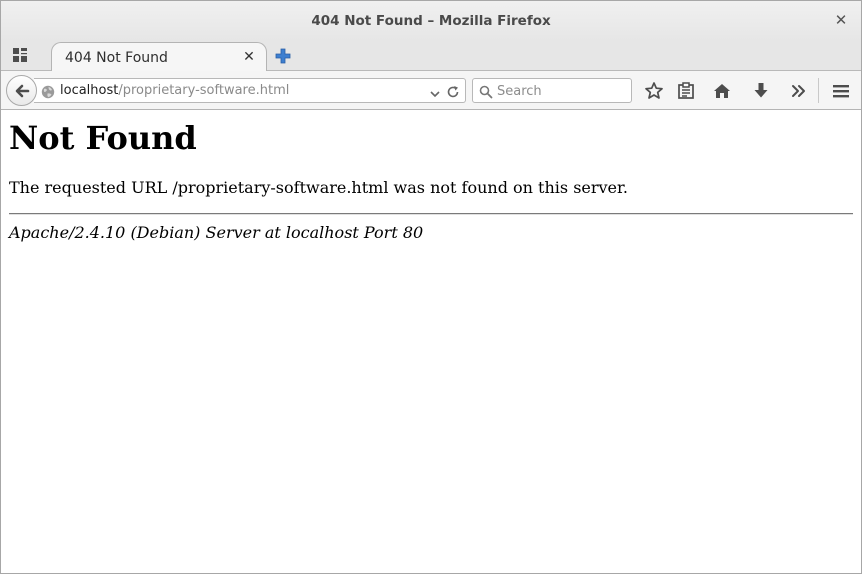 The width and height of the screenshot is (862, 574). Describe the element at coordinates (249, 57) in the screenshot. I see `tab-close-button: ✕` at that location.